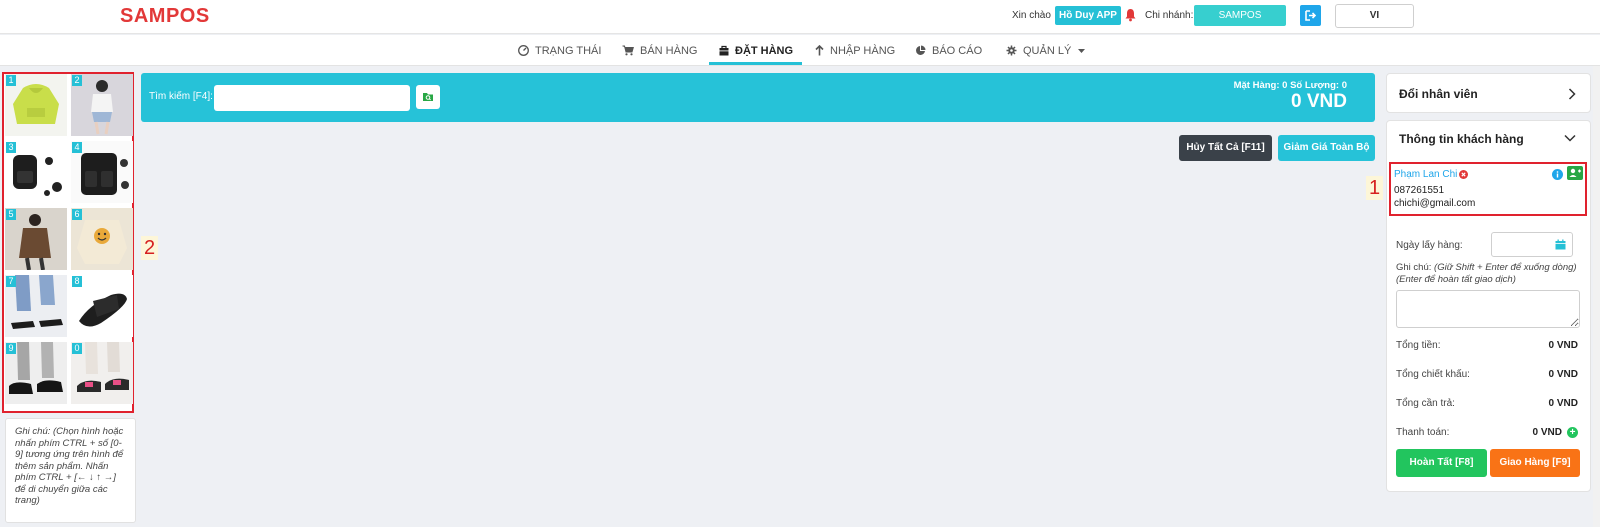 This screenshot has width=1600, height=527. I want to click on product-number: 7, so click(11, 281).